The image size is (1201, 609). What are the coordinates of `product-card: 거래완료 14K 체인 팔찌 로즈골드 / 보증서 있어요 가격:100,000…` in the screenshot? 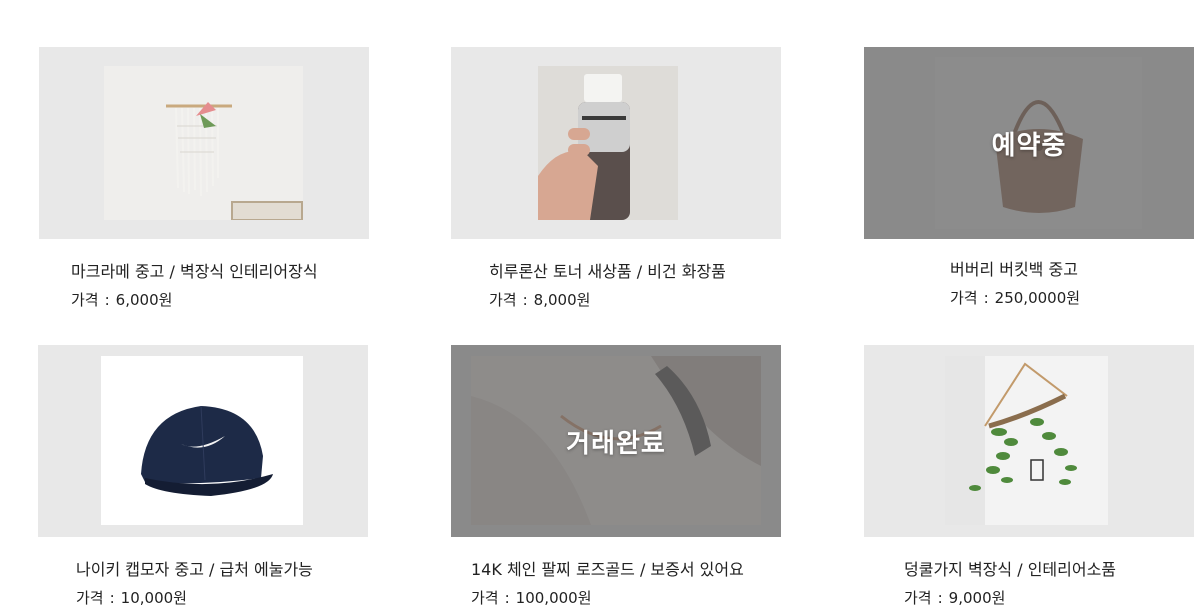 It's located at (616, 476).